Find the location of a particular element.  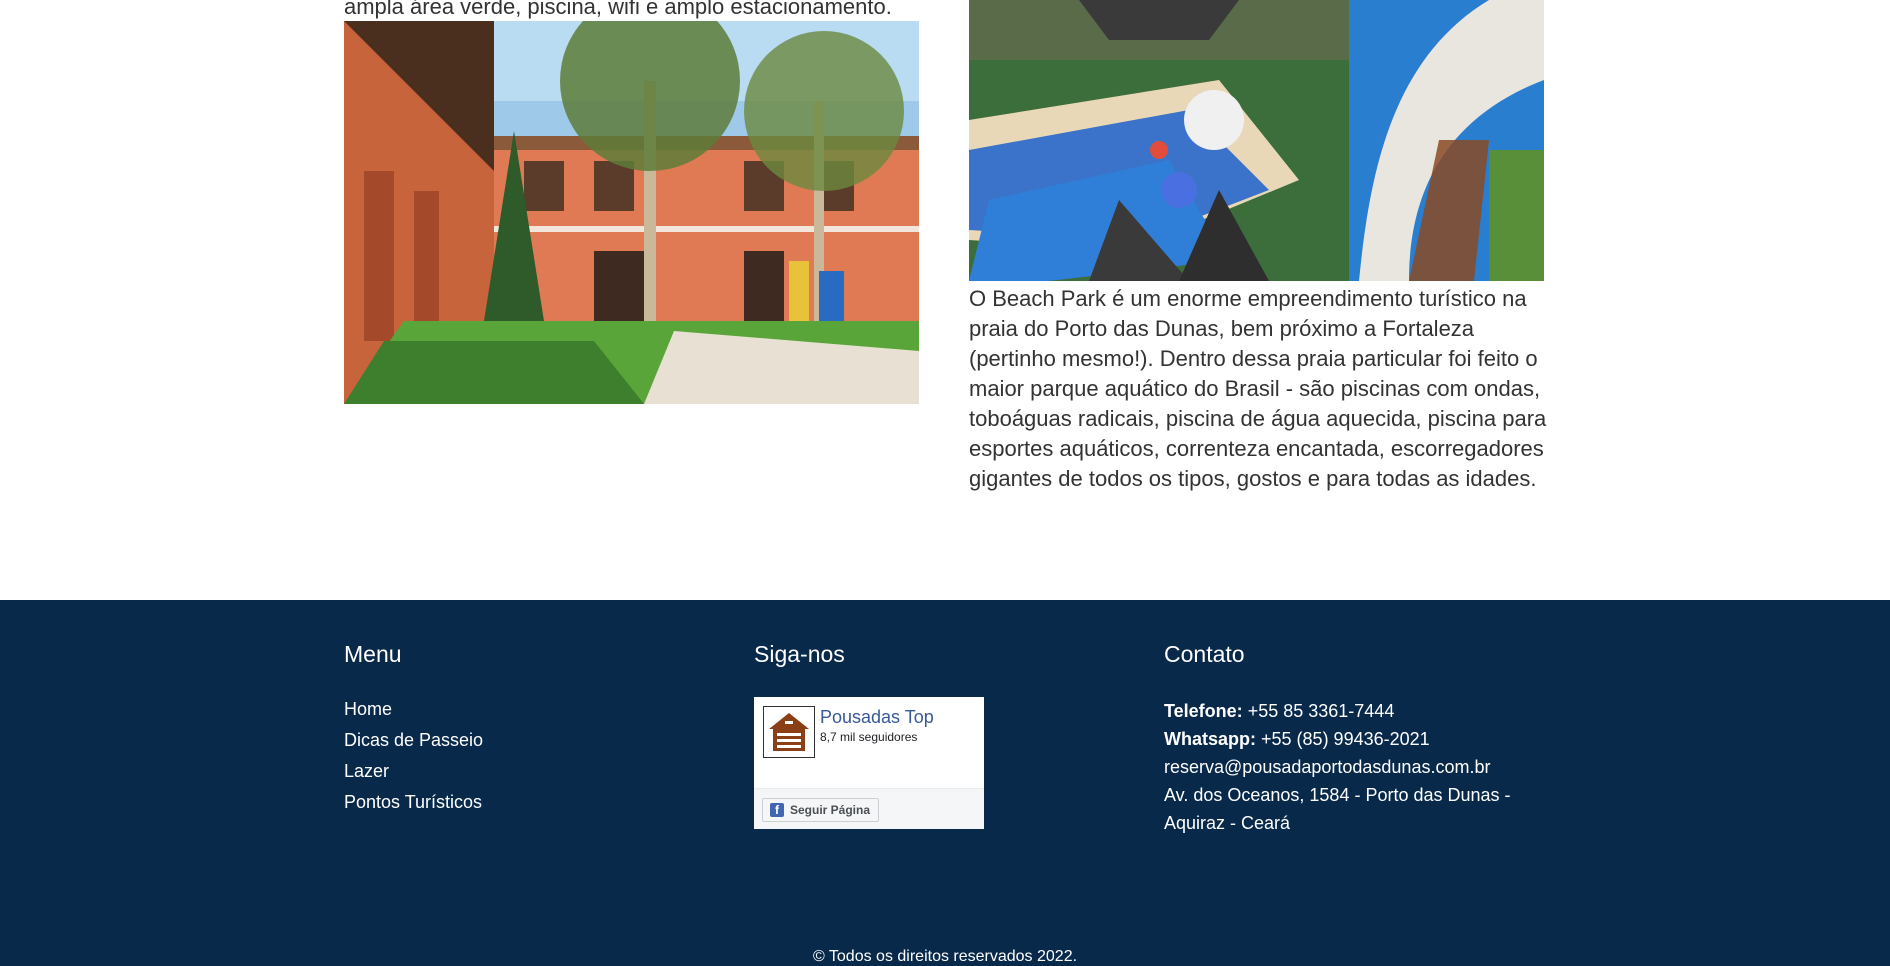

footer-link-dicas-de-passeio: Dicas de Passeio is located at coordinates (413, 740).